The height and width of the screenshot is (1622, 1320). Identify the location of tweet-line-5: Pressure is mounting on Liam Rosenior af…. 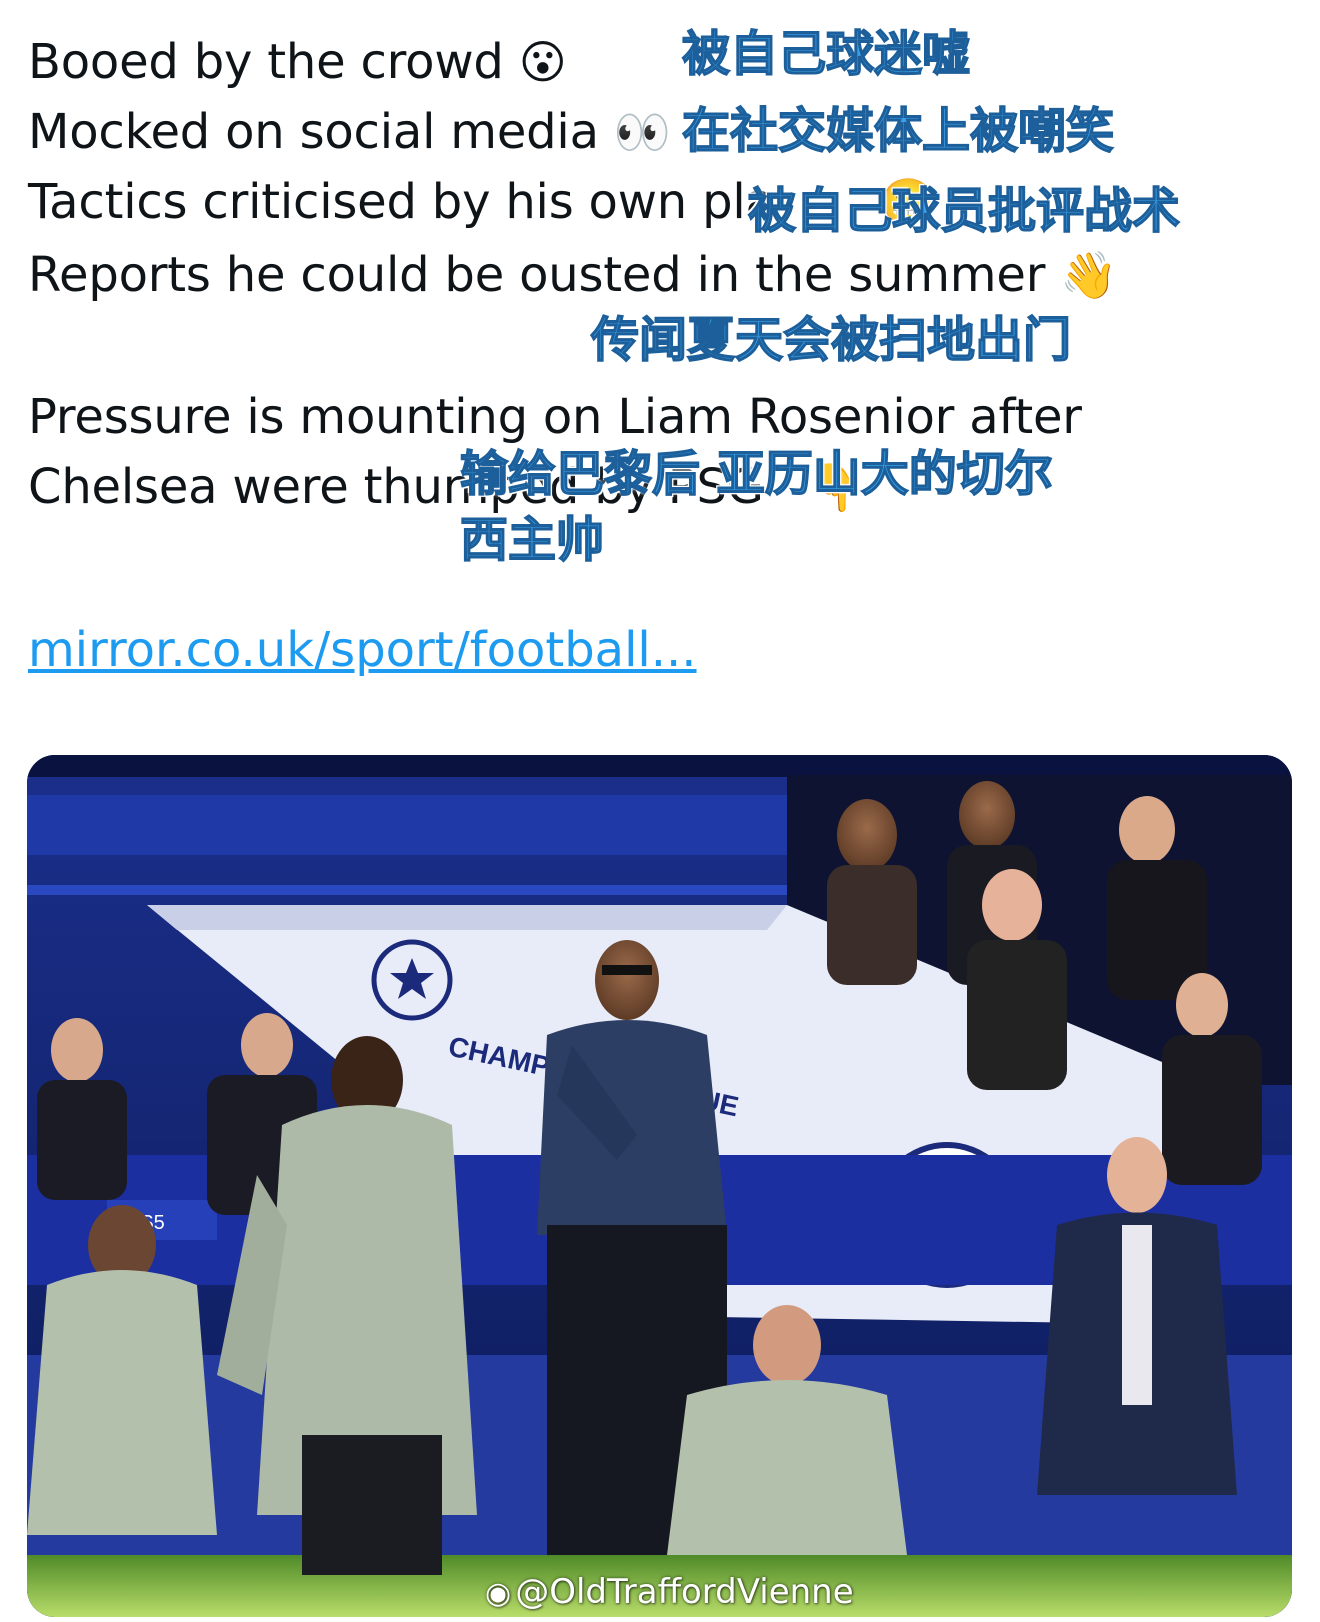
(555, 417).